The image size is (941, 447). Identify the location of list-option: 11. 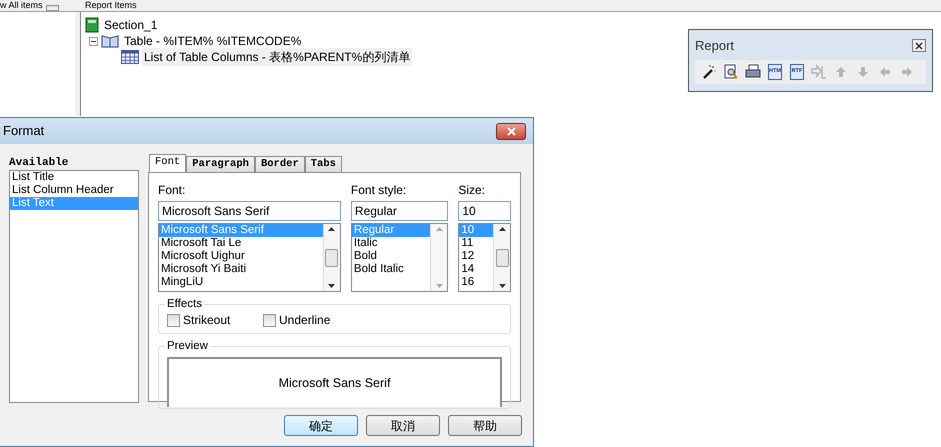
(476, 243).